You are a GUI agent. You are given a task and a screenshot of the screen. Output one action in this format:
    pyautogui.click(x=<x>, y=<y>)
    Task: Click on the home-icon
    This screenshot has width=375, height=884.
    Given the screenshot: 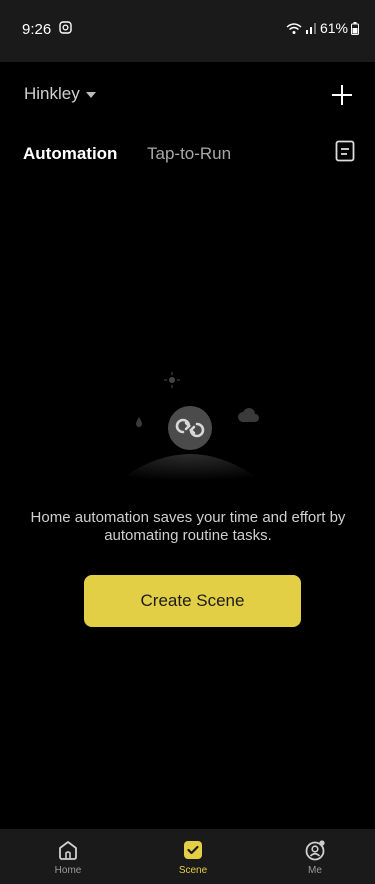 What is the action you would take?
    pyautogui.click(x=68, y=850)
    